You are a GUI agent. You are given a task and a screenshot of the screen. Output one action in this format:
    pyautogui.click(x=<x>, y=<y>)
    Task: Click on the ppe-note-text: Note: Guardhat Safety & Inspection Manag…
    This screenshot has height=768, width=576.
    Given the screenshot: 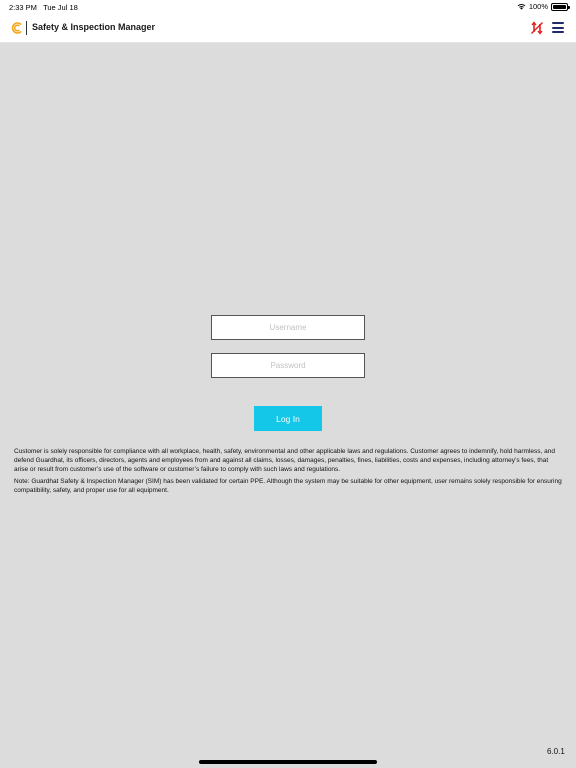 What is the action you would take?
    pyautogui.click(x=288, y=486)
    